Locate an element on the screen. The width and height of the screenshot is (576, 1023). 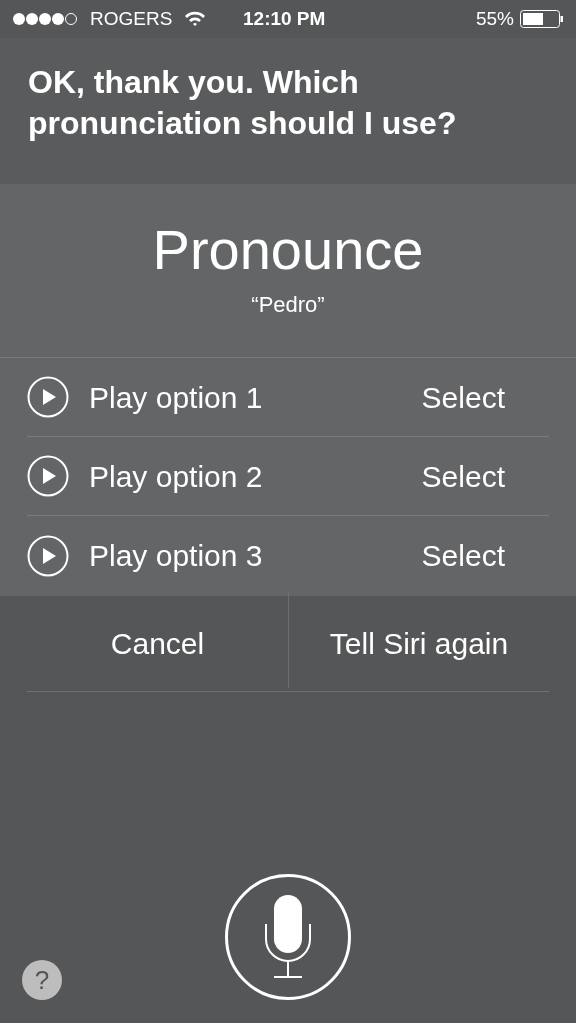
card-subtitle: “Pedro” is located at coordinates (288, 305).